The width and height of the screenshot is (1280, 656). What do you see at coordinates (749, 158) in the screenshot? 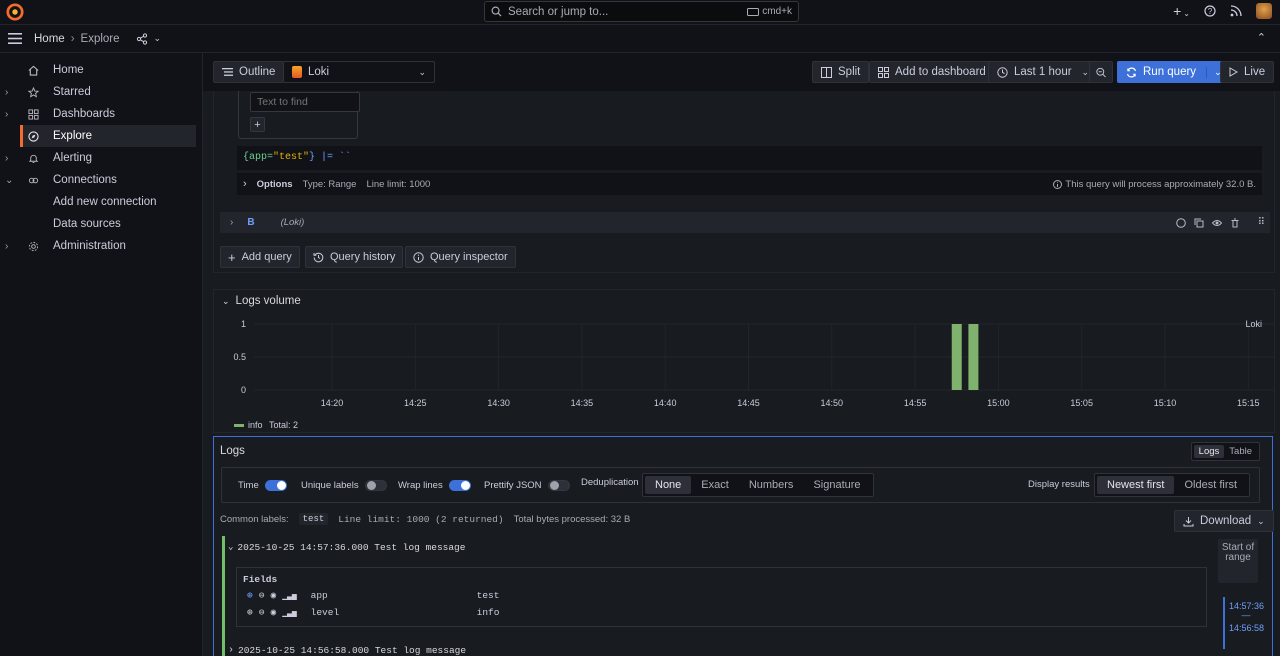
I see `query-expression: {app="test"} |= ``` at bounding box center [749, 158].